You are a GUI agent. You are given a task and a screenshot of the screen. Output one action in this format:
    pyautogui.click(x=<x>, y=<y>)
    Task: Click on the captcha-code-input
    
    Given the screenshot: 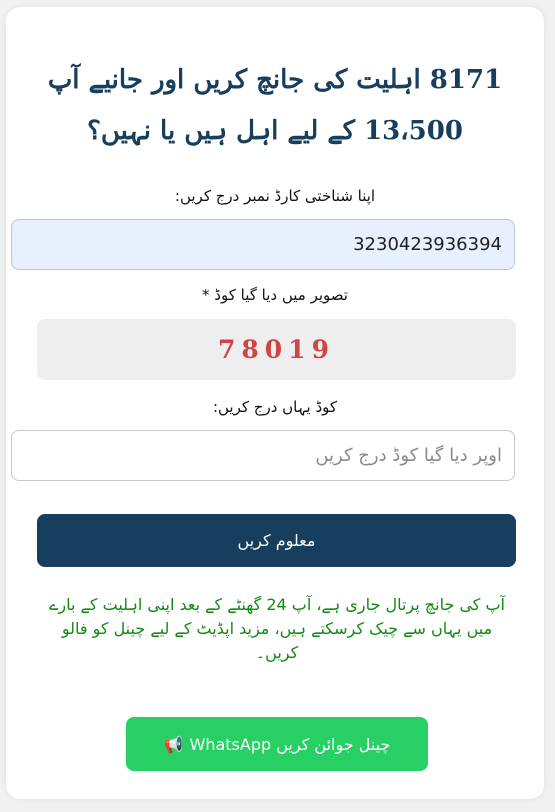 What is the action you would take?
    pyautogui.click(x=263, y=455)
    